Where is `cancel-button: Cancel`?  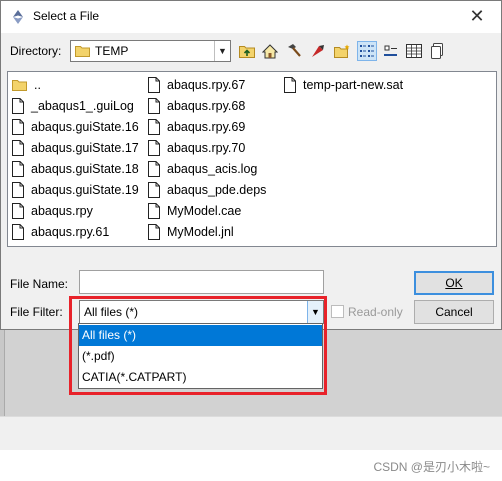 cancel-button: Cancel is located at coordinates (454, 312).